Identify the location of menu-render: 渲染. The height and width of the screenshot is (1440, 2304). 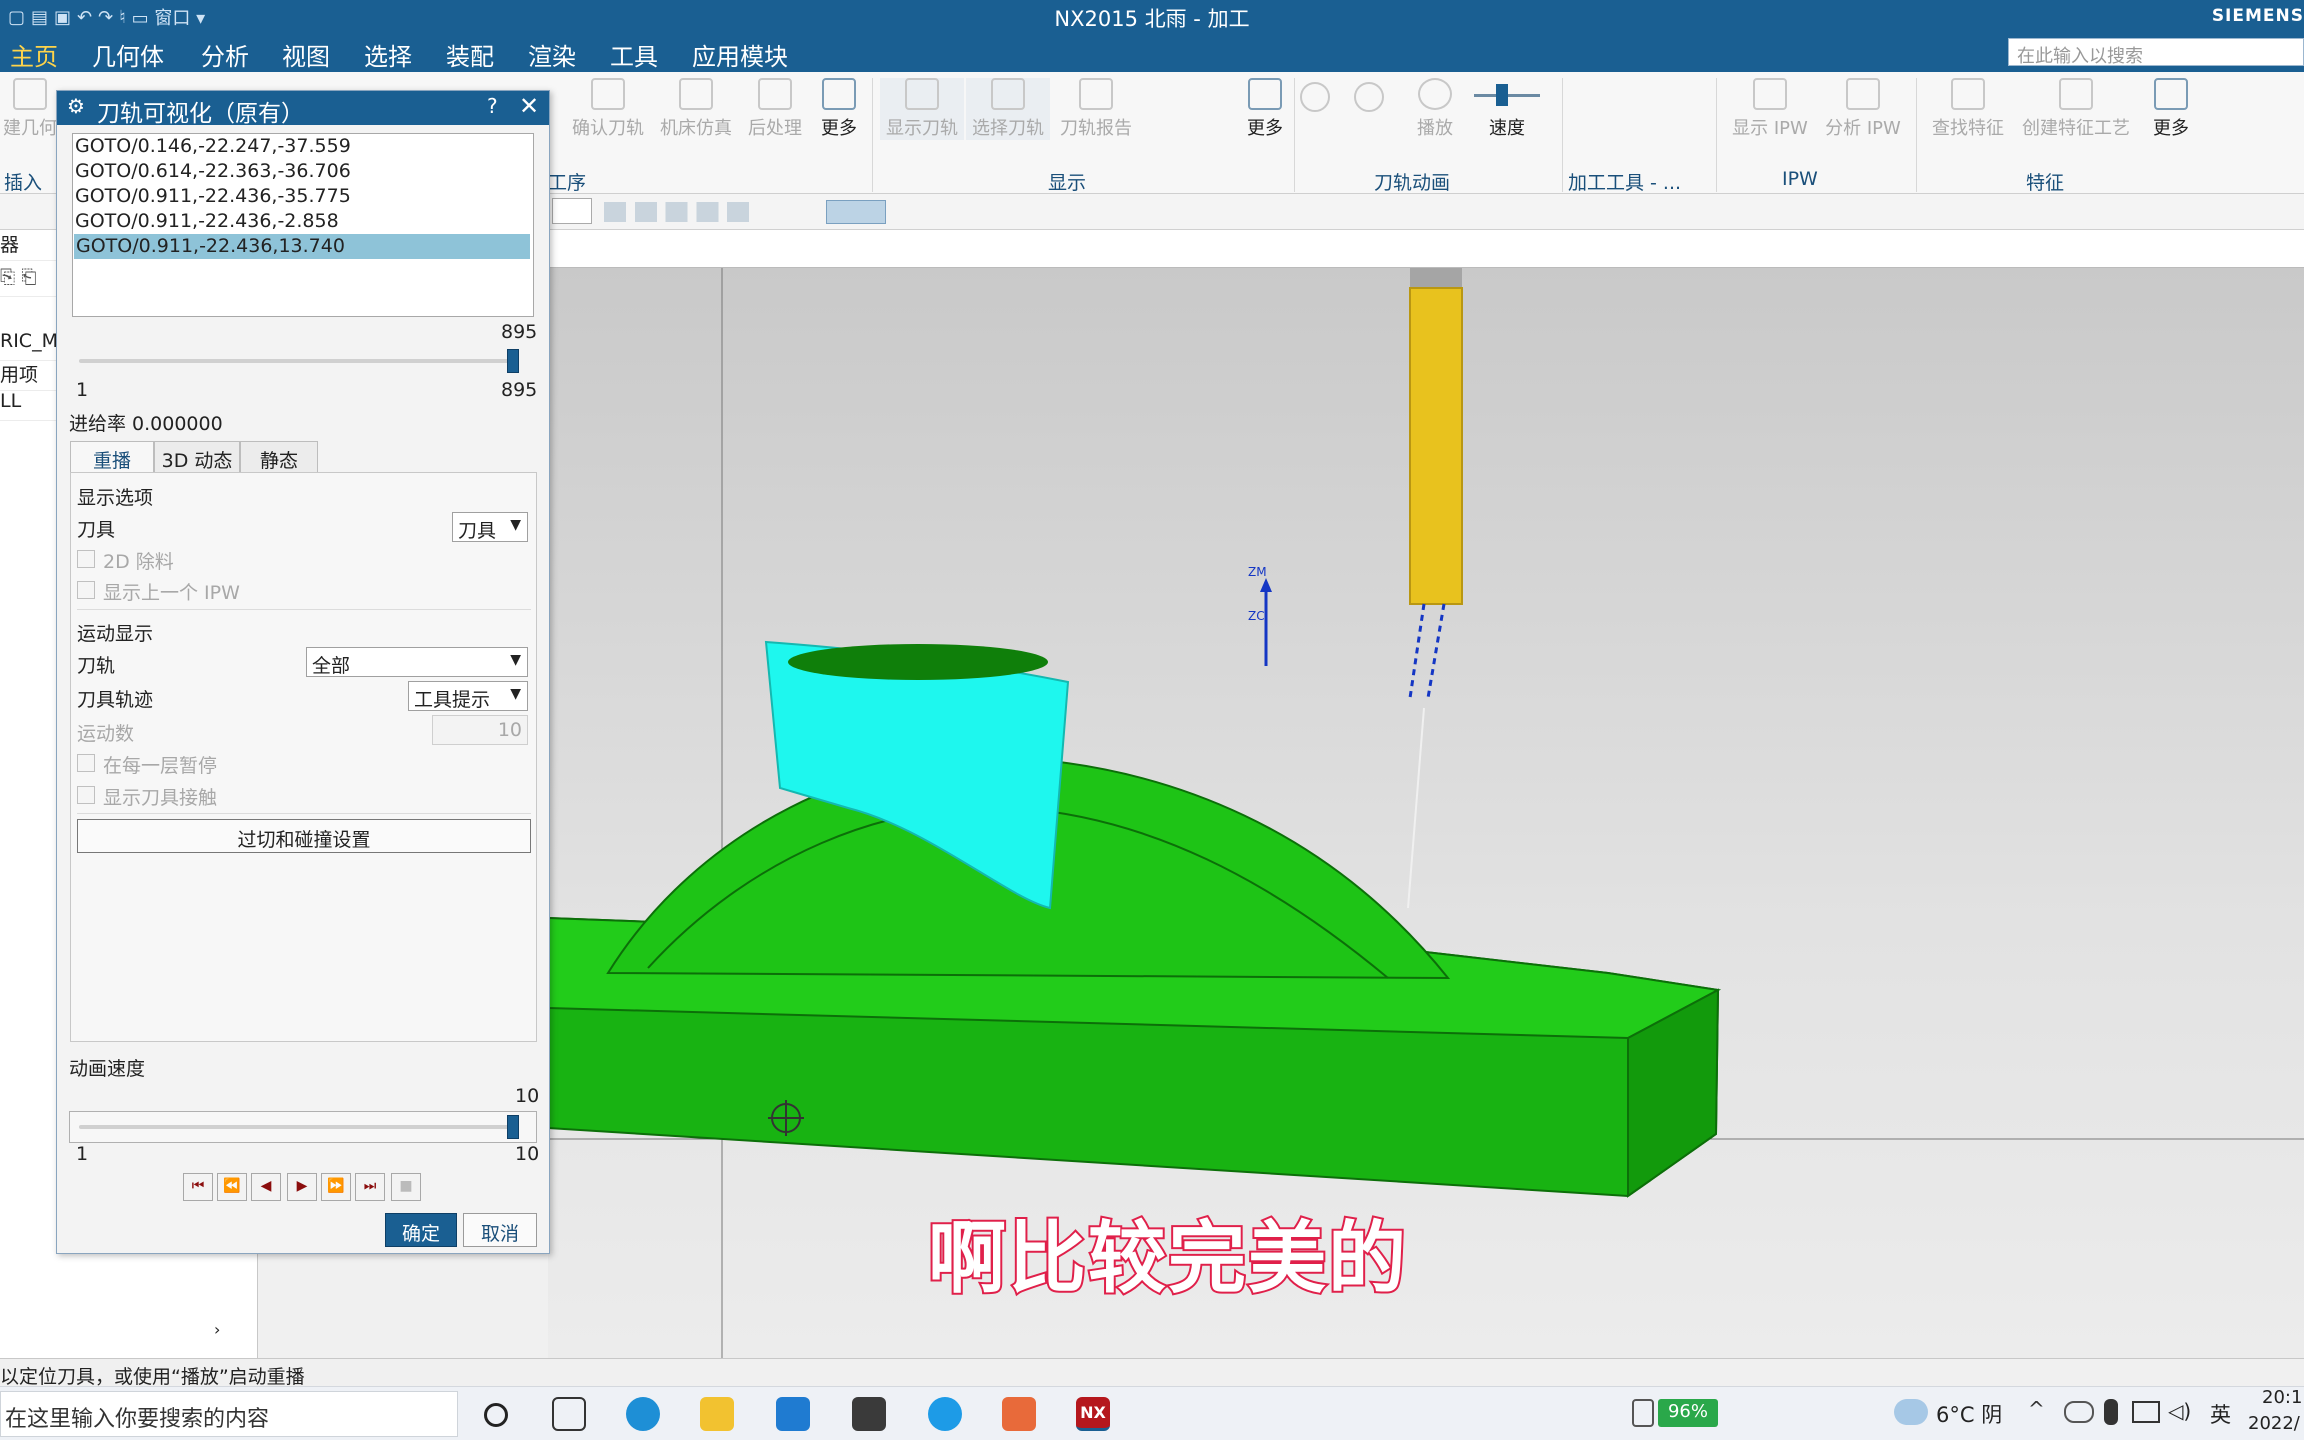
(552, 54).